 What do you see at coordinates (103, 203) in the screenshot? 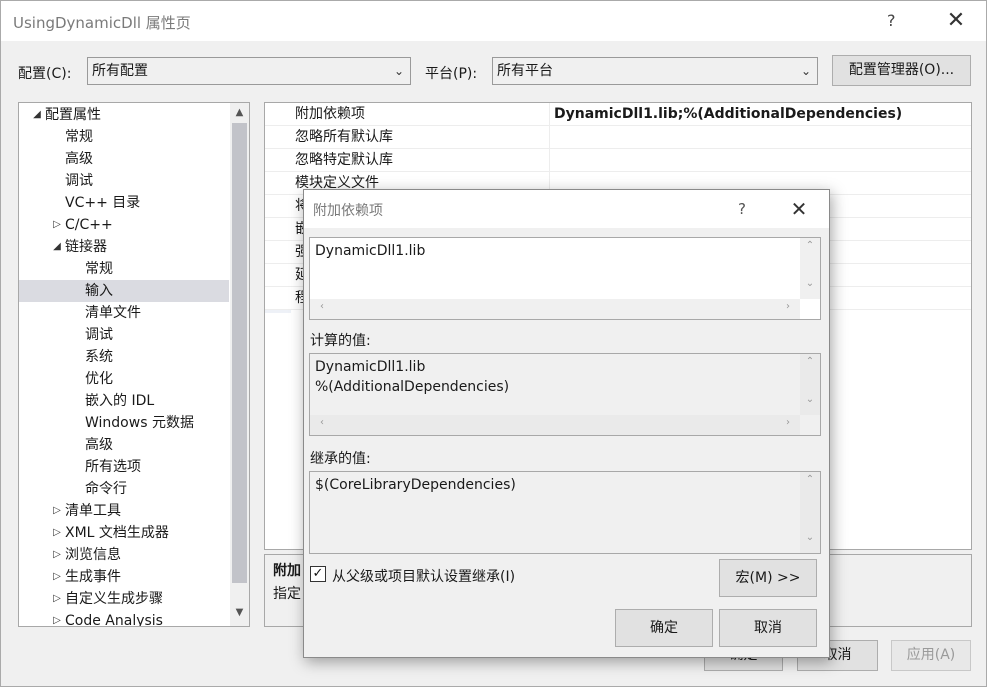
I see `tree-item-label: VC++ 目录` at bounding box center [103, 203].